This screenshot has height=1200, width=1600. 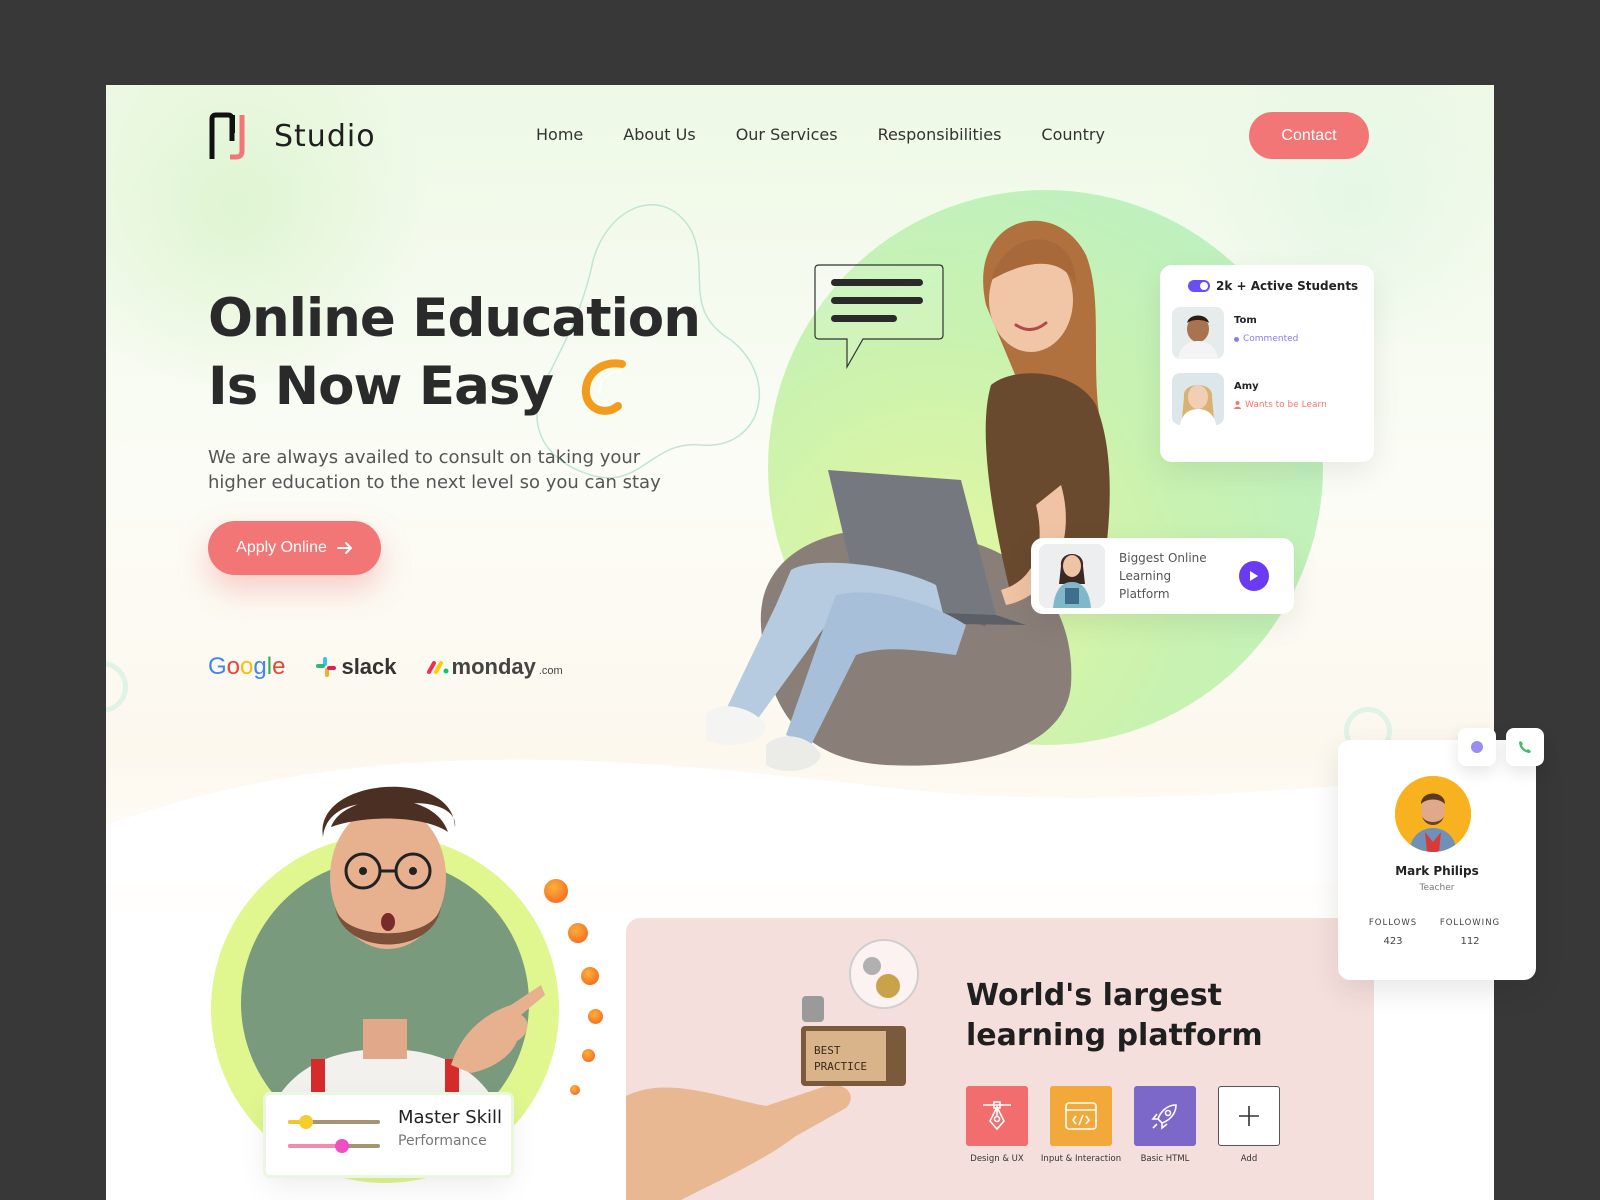 I want to click on student-thumbnail-image, so click(x=1072, y=576).